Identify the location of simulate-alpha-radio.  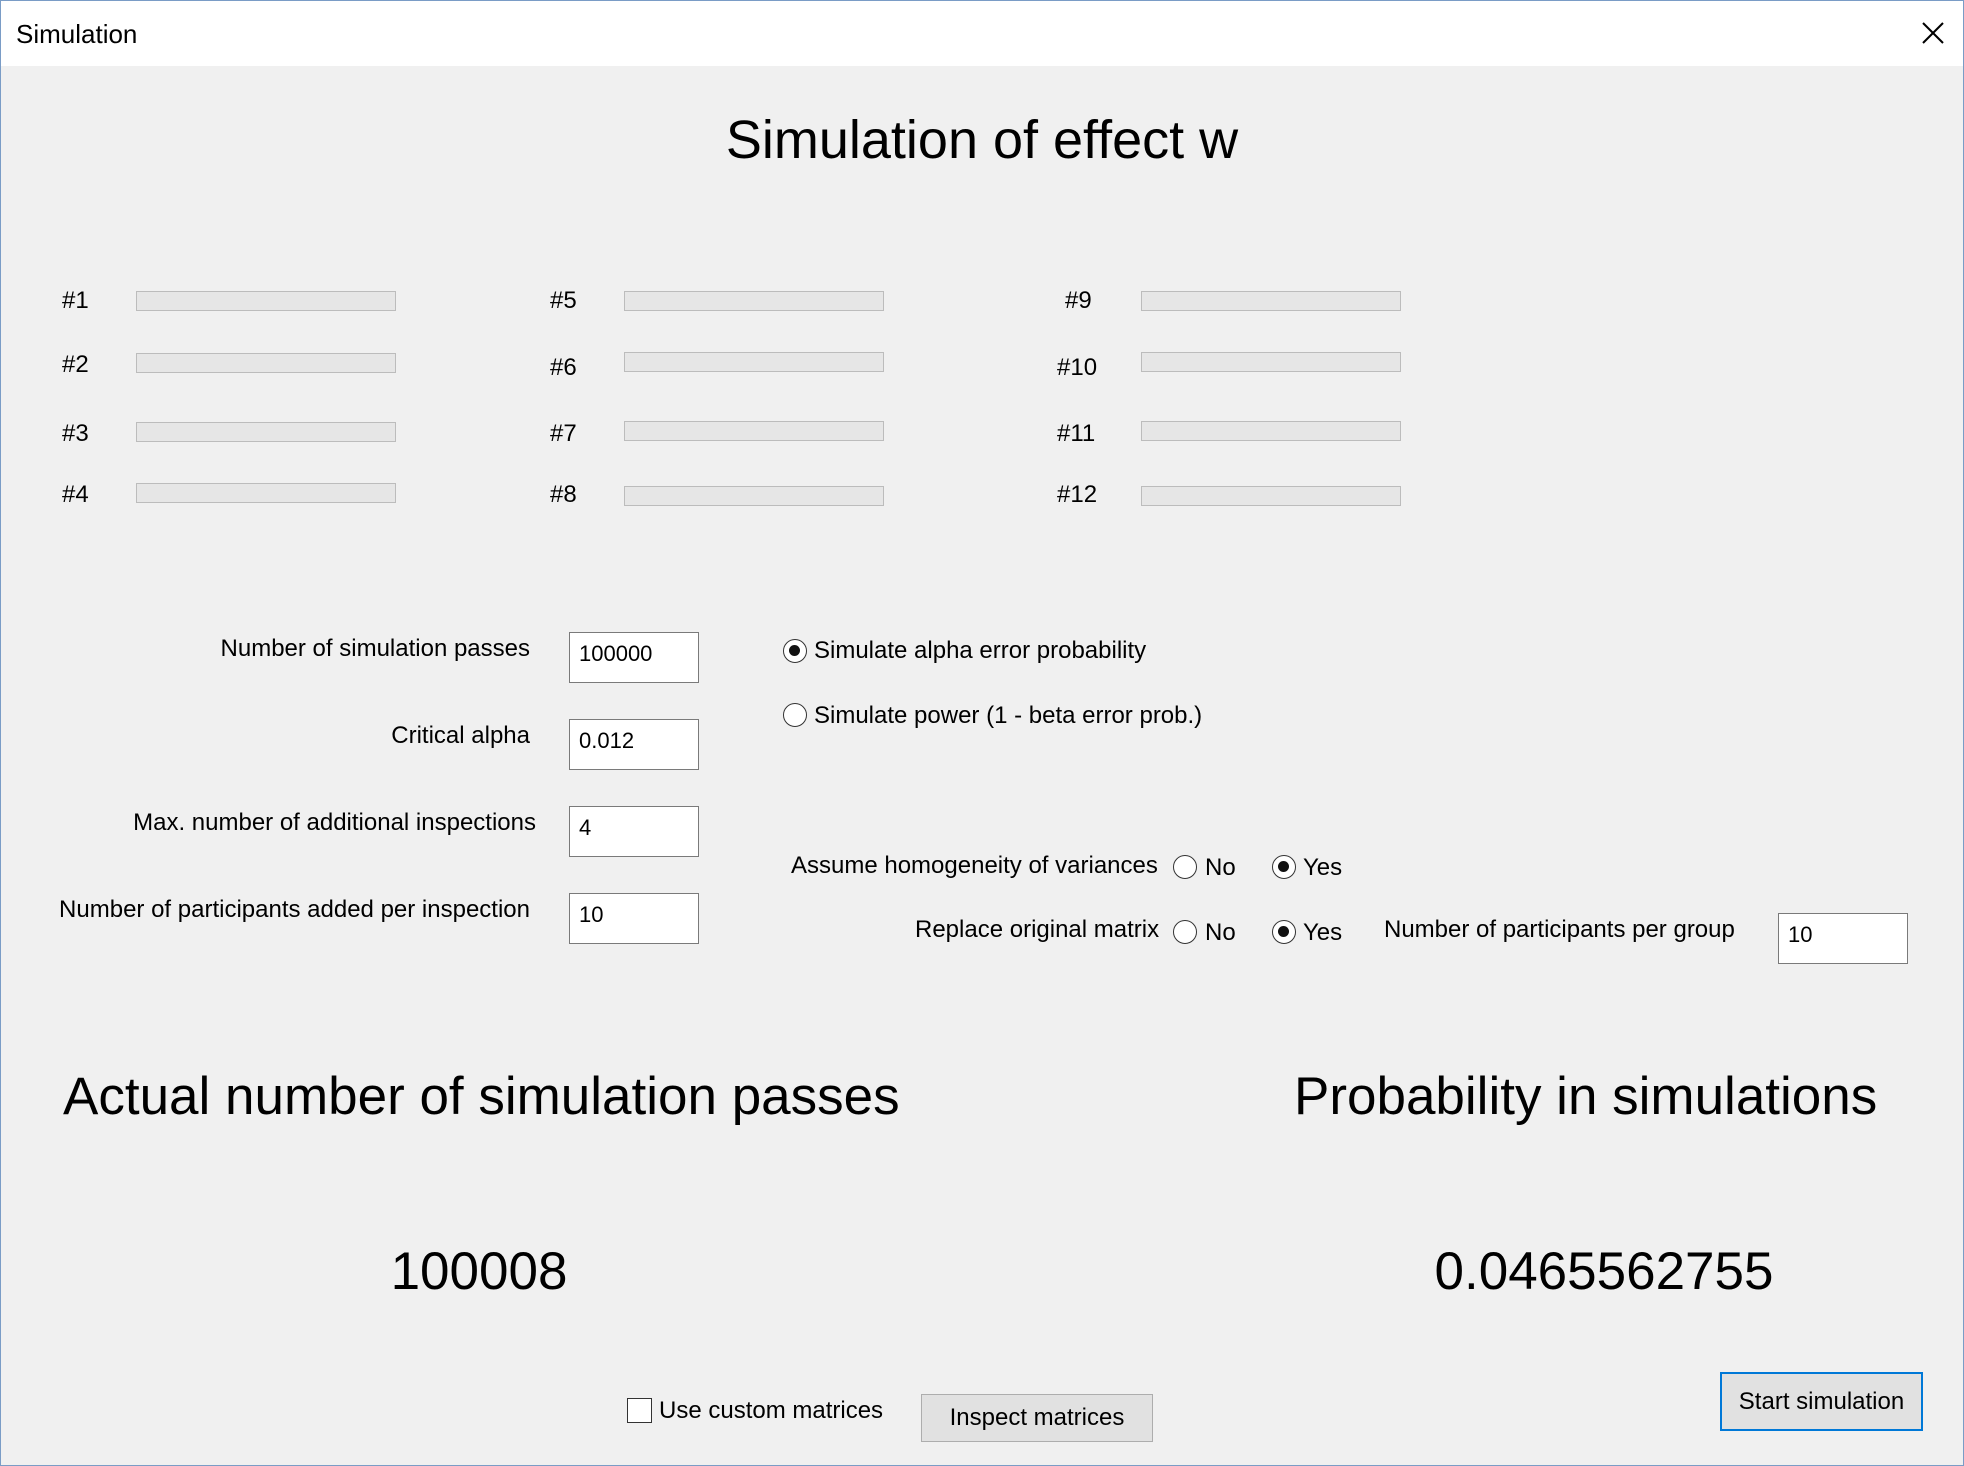
(795, 651).